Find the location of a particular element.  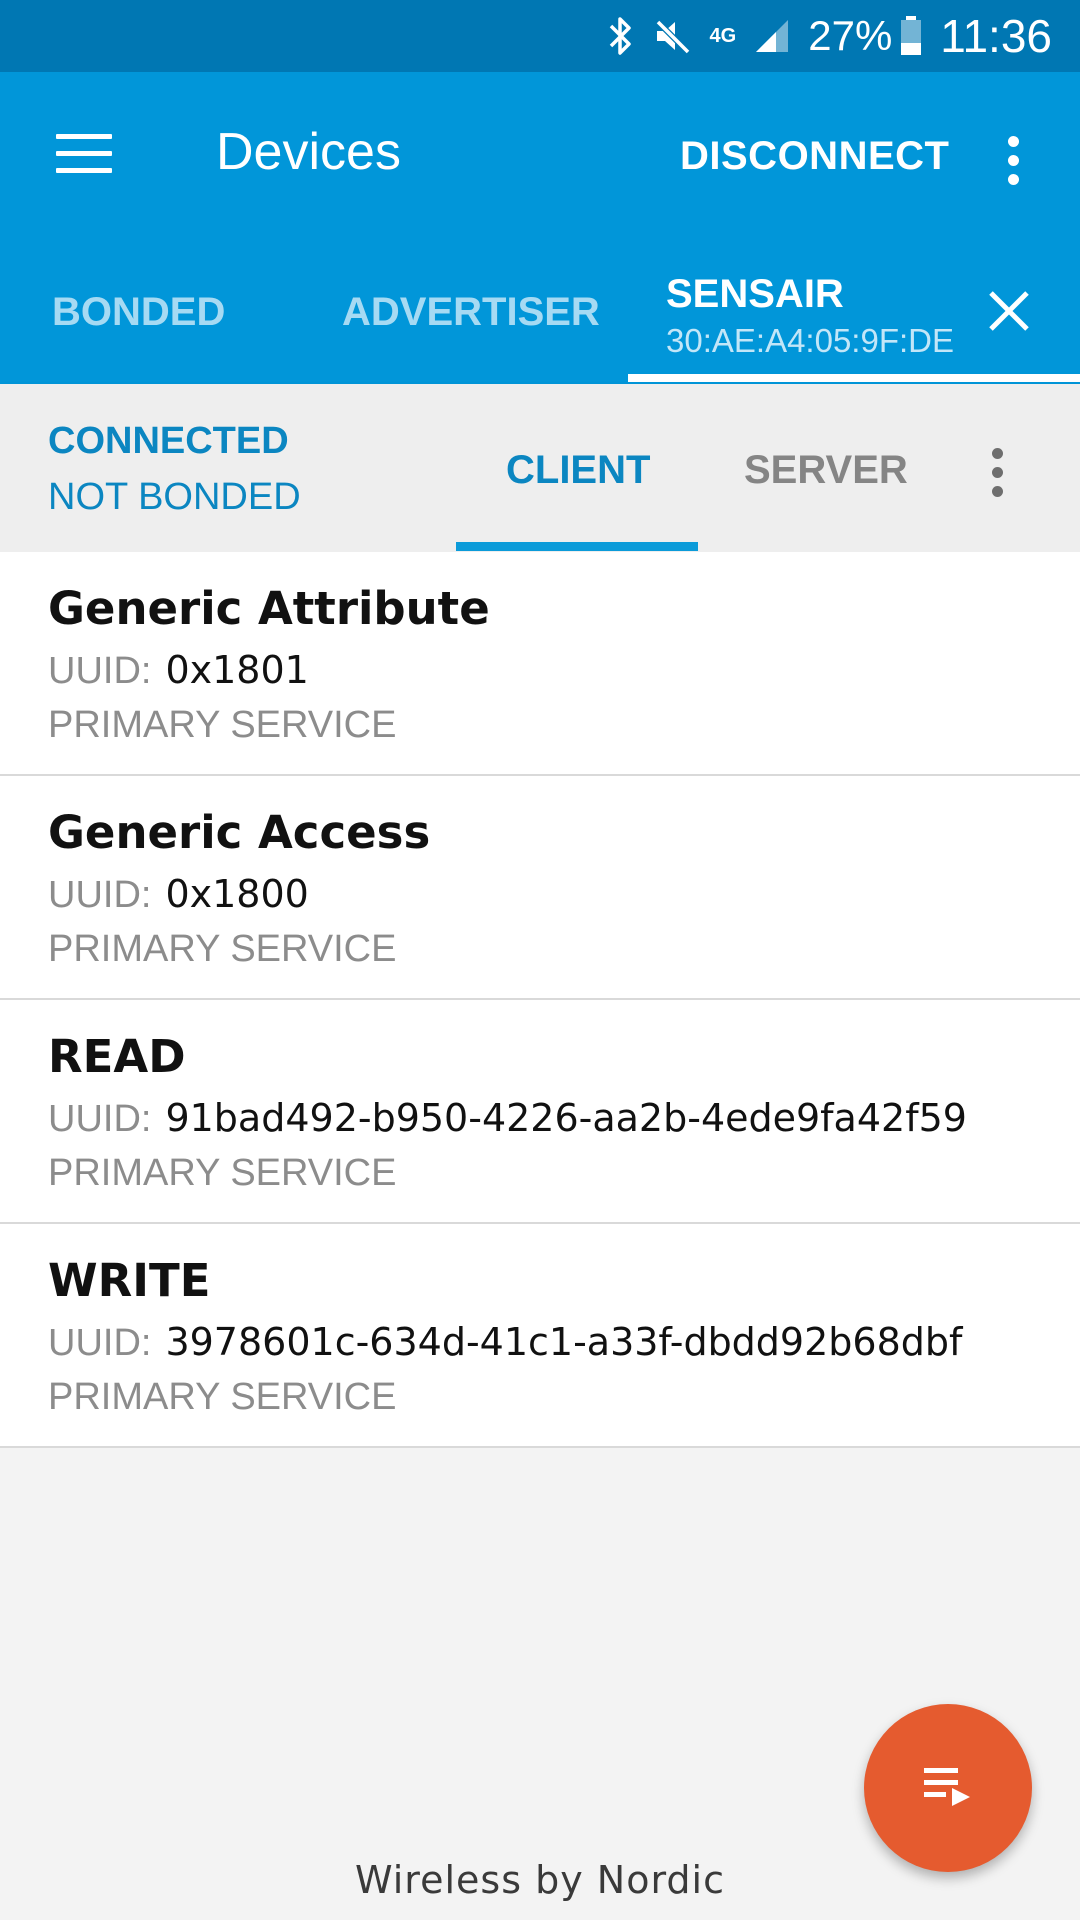

connection-status: CONNECTED is located at coordinates (168, 441).